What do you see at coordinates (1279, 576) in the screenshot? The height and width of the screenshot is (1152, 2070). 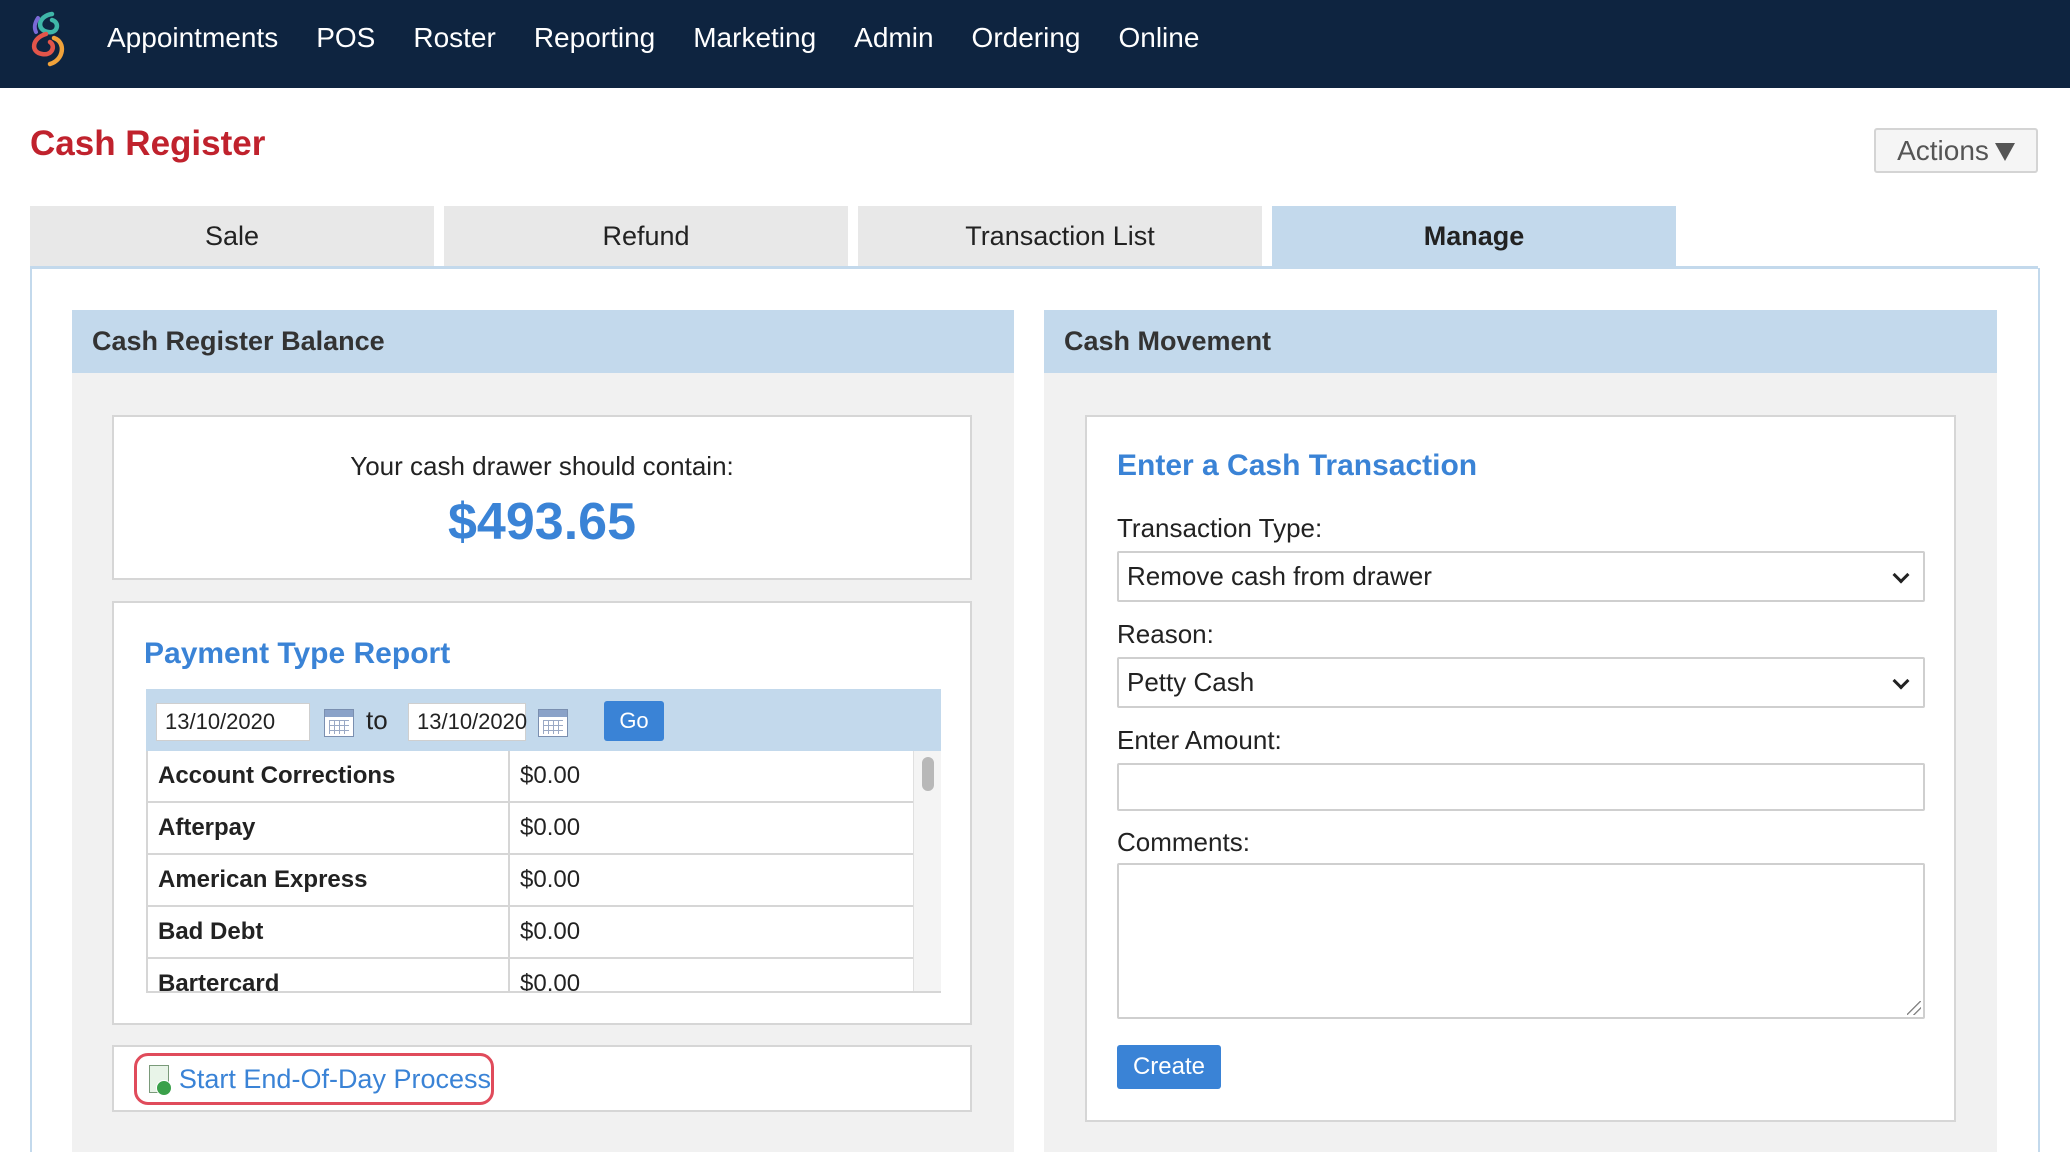 I see `transaction-type-value: Remove cash from drawer` at bounding box center [1279, 576].